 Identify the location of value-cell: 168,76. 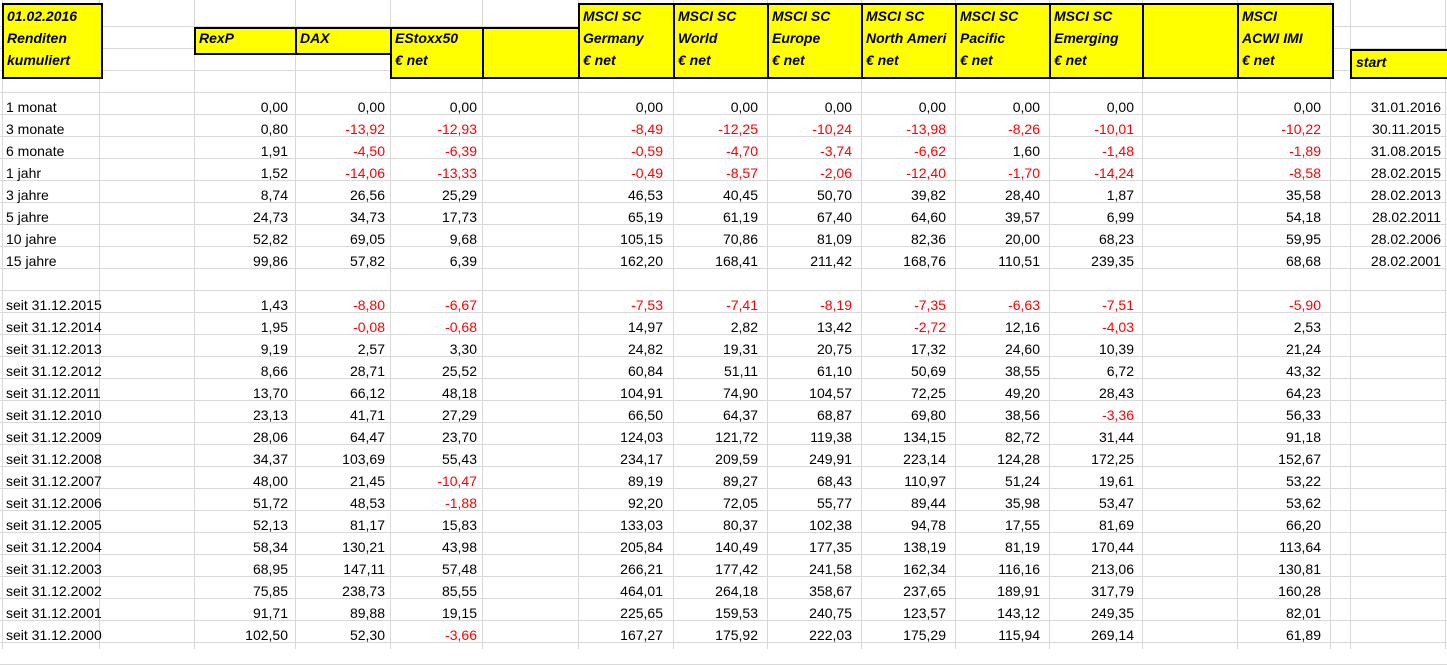
(900, 261).